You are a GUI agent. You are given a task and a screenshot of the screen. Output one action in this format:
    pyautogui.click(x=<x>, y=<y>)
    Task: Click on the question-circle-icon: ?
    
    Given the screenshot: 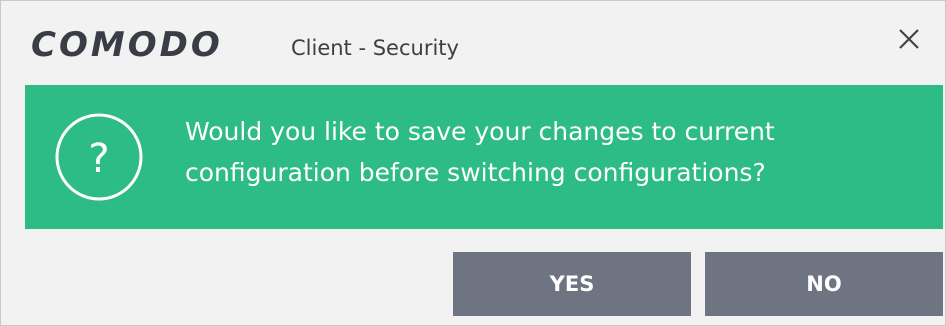 What is the action you would take?
    pyautogui.click(x=99, y=157)
    